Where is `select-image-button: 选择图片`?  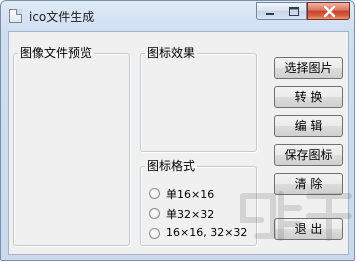 select-image-button: 选择图片 is located at coordinates (308, 68).